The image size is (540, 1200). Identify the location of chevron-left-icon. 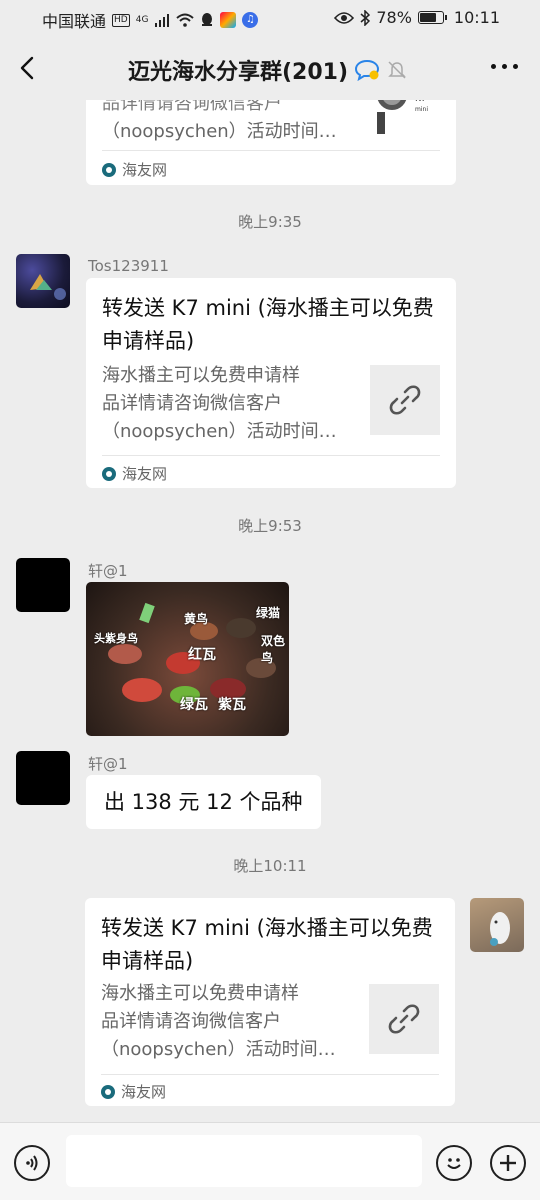
(27, 68).